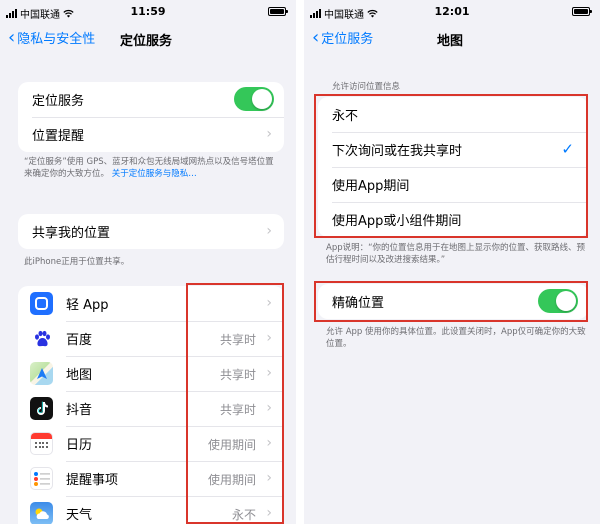 The width and height of the screenshot is (600, 524). I want to click on app-name: 天气, so click(79, 515).